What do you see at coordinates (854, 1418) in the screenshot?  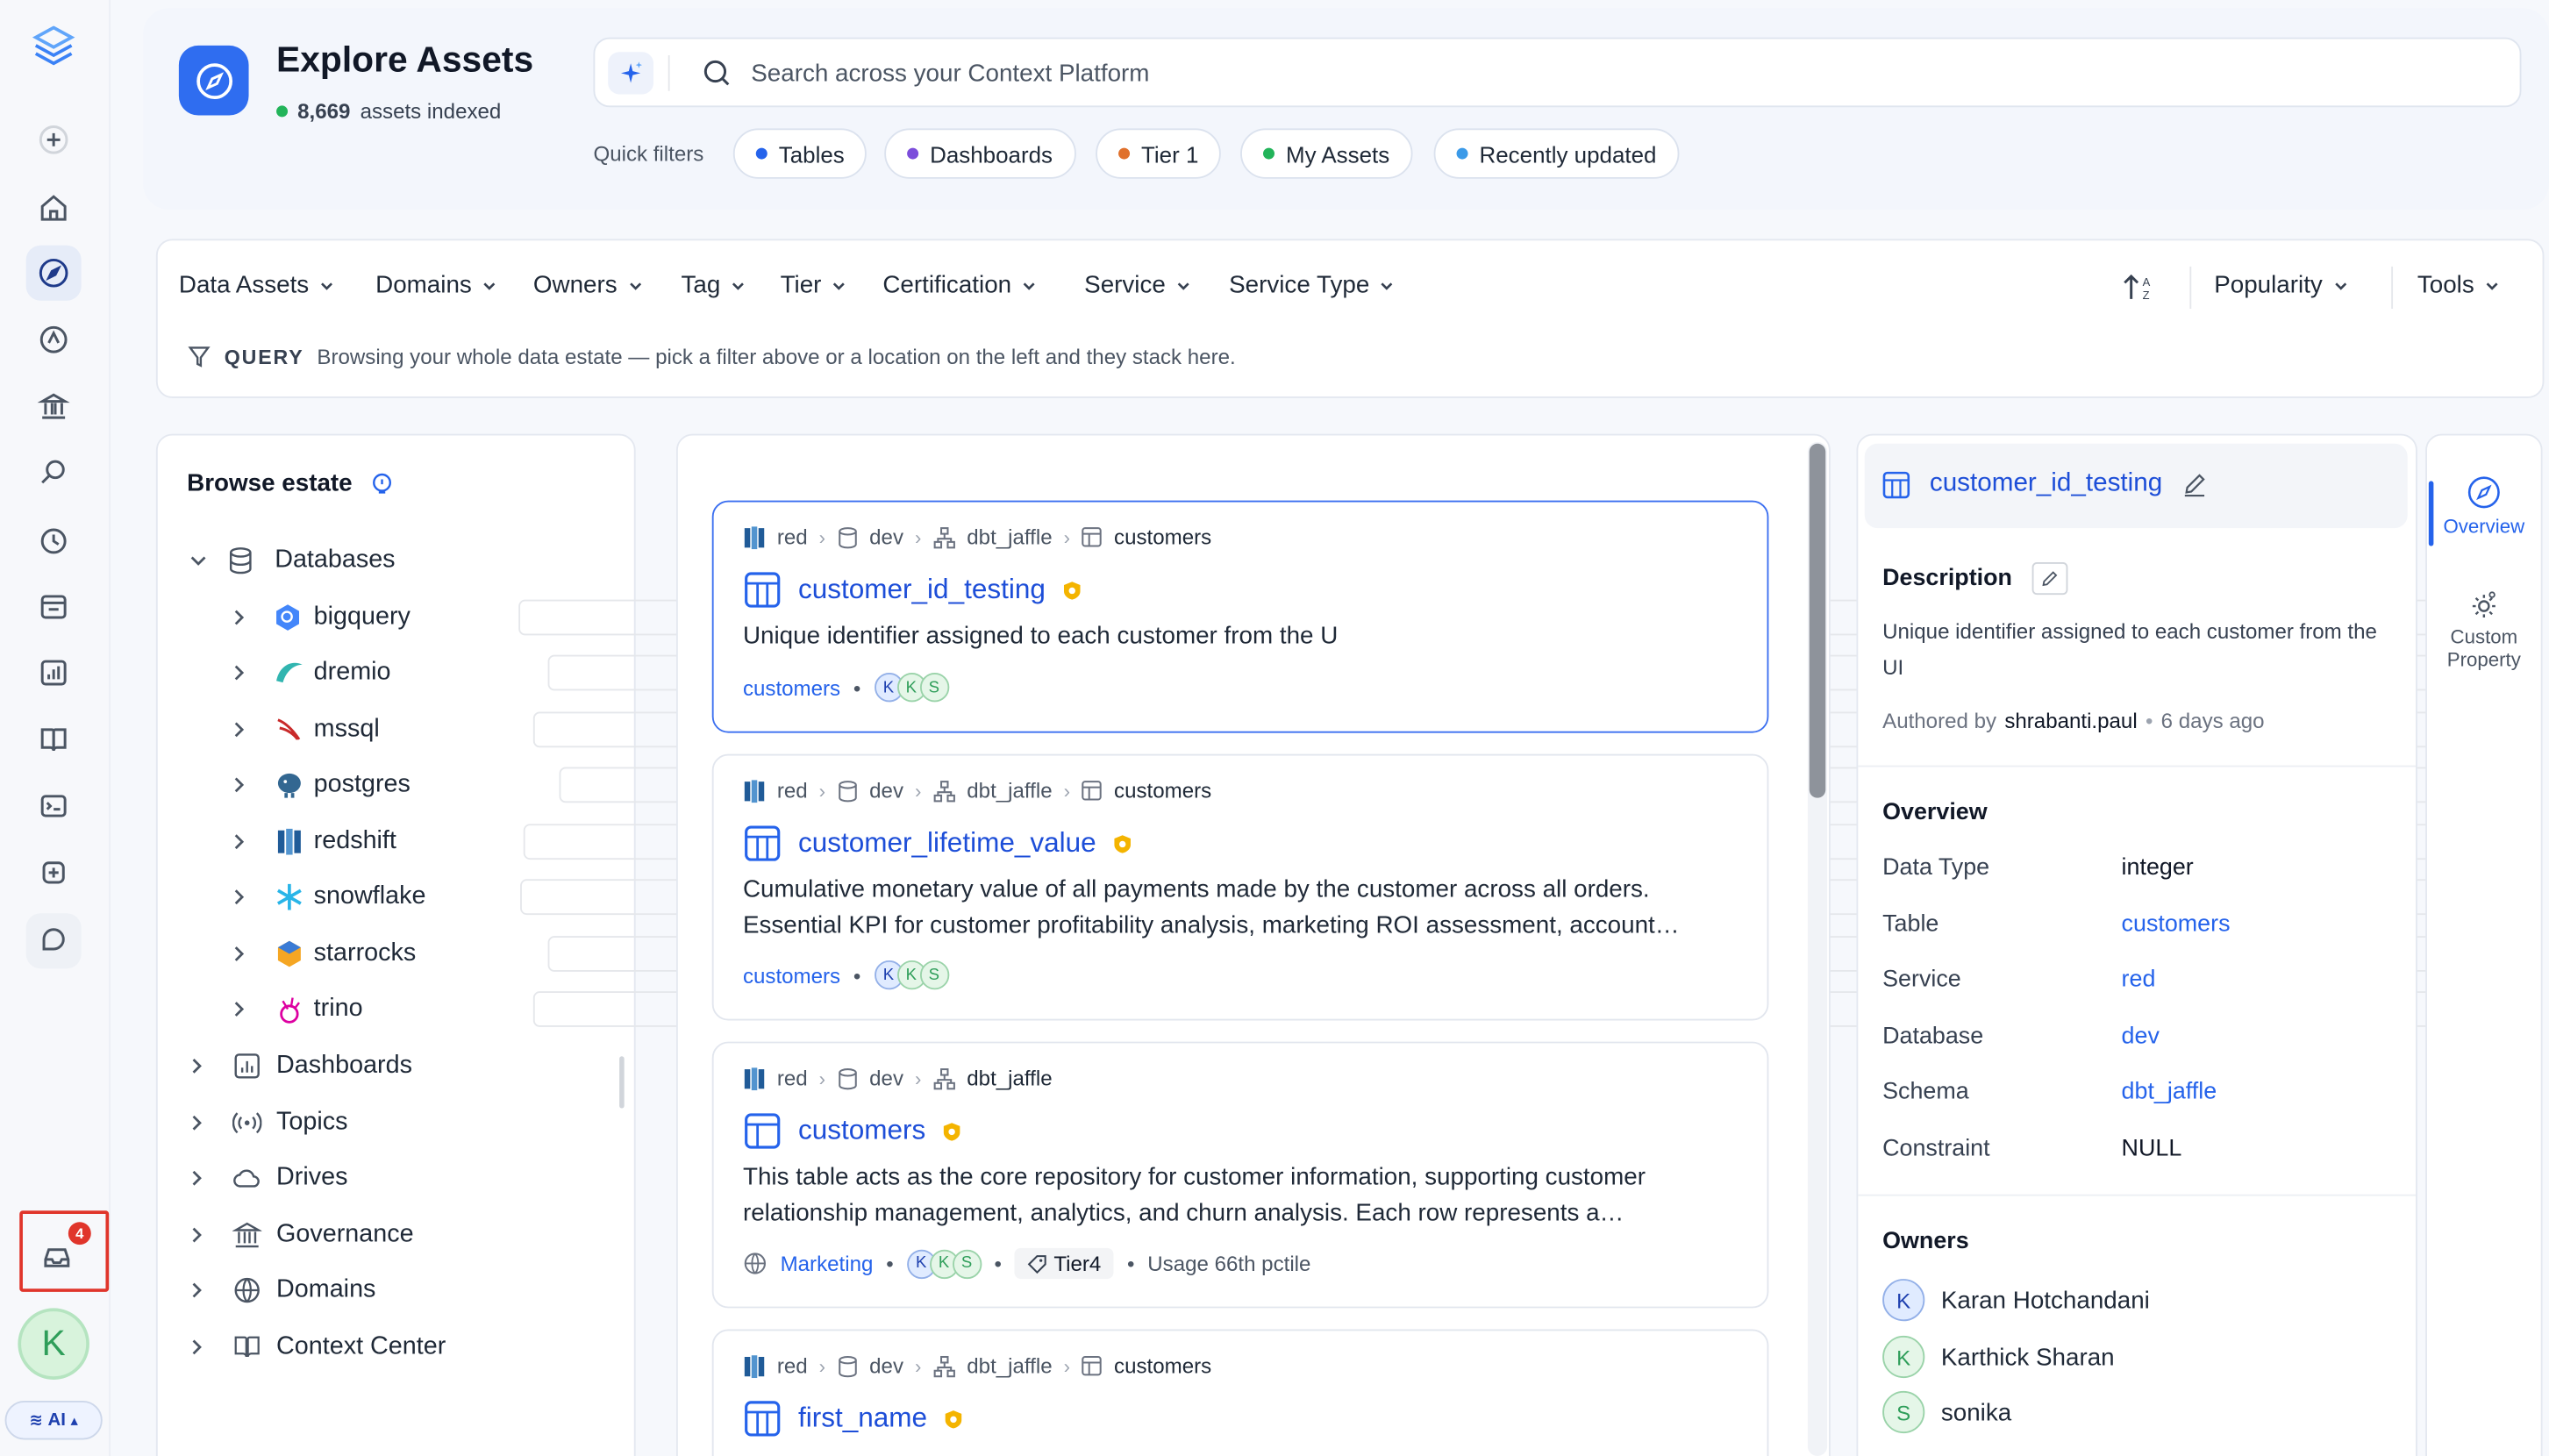 I see `result-title: first_name` at bounding box center [854, 1418].